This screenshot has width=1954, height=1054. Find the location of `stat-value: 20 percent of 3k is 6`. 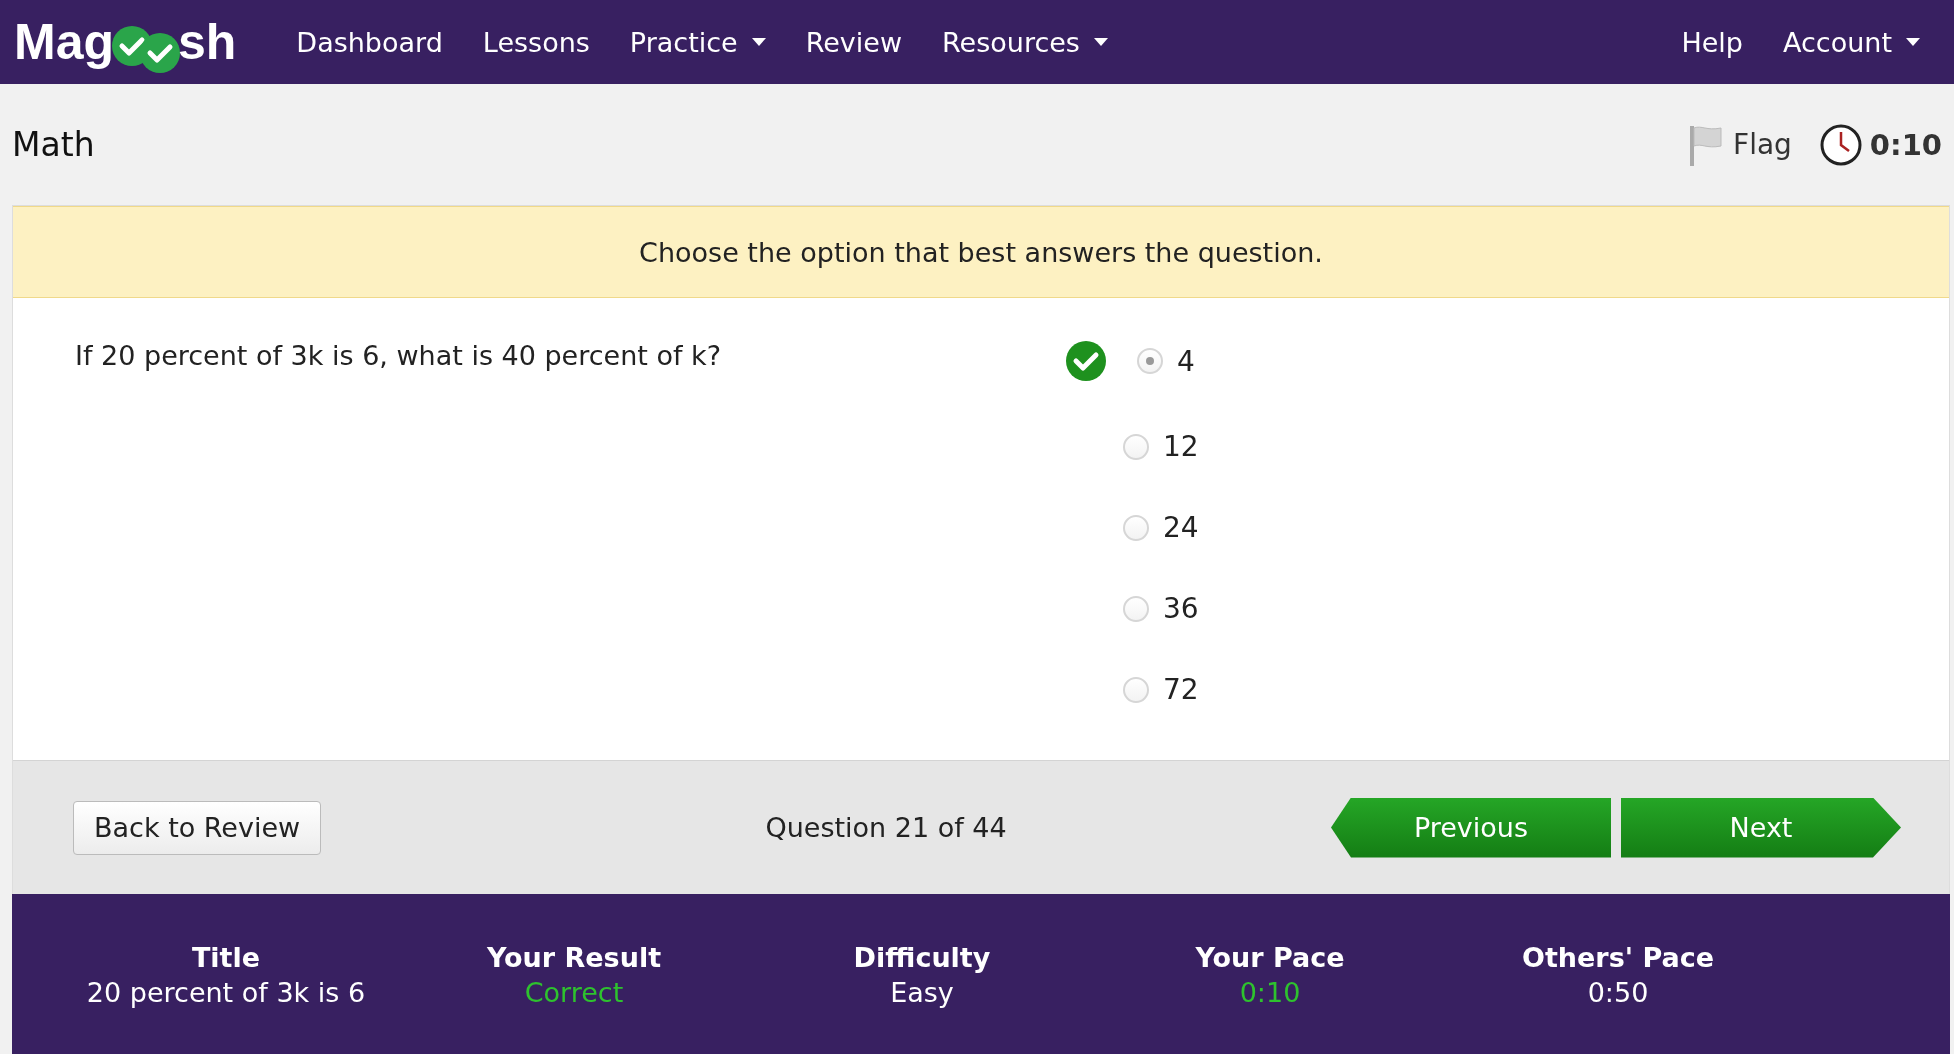

stat-value: 20 percent of 3k is 6 is located at coordinates (226, 992).